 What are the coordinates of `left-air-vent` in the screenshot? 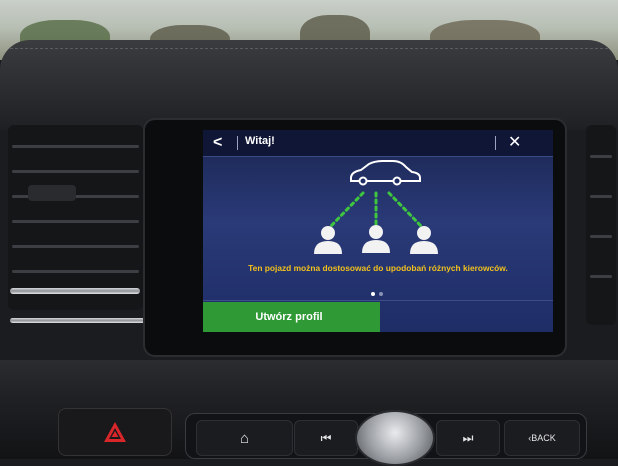 It's located at (75, 217).